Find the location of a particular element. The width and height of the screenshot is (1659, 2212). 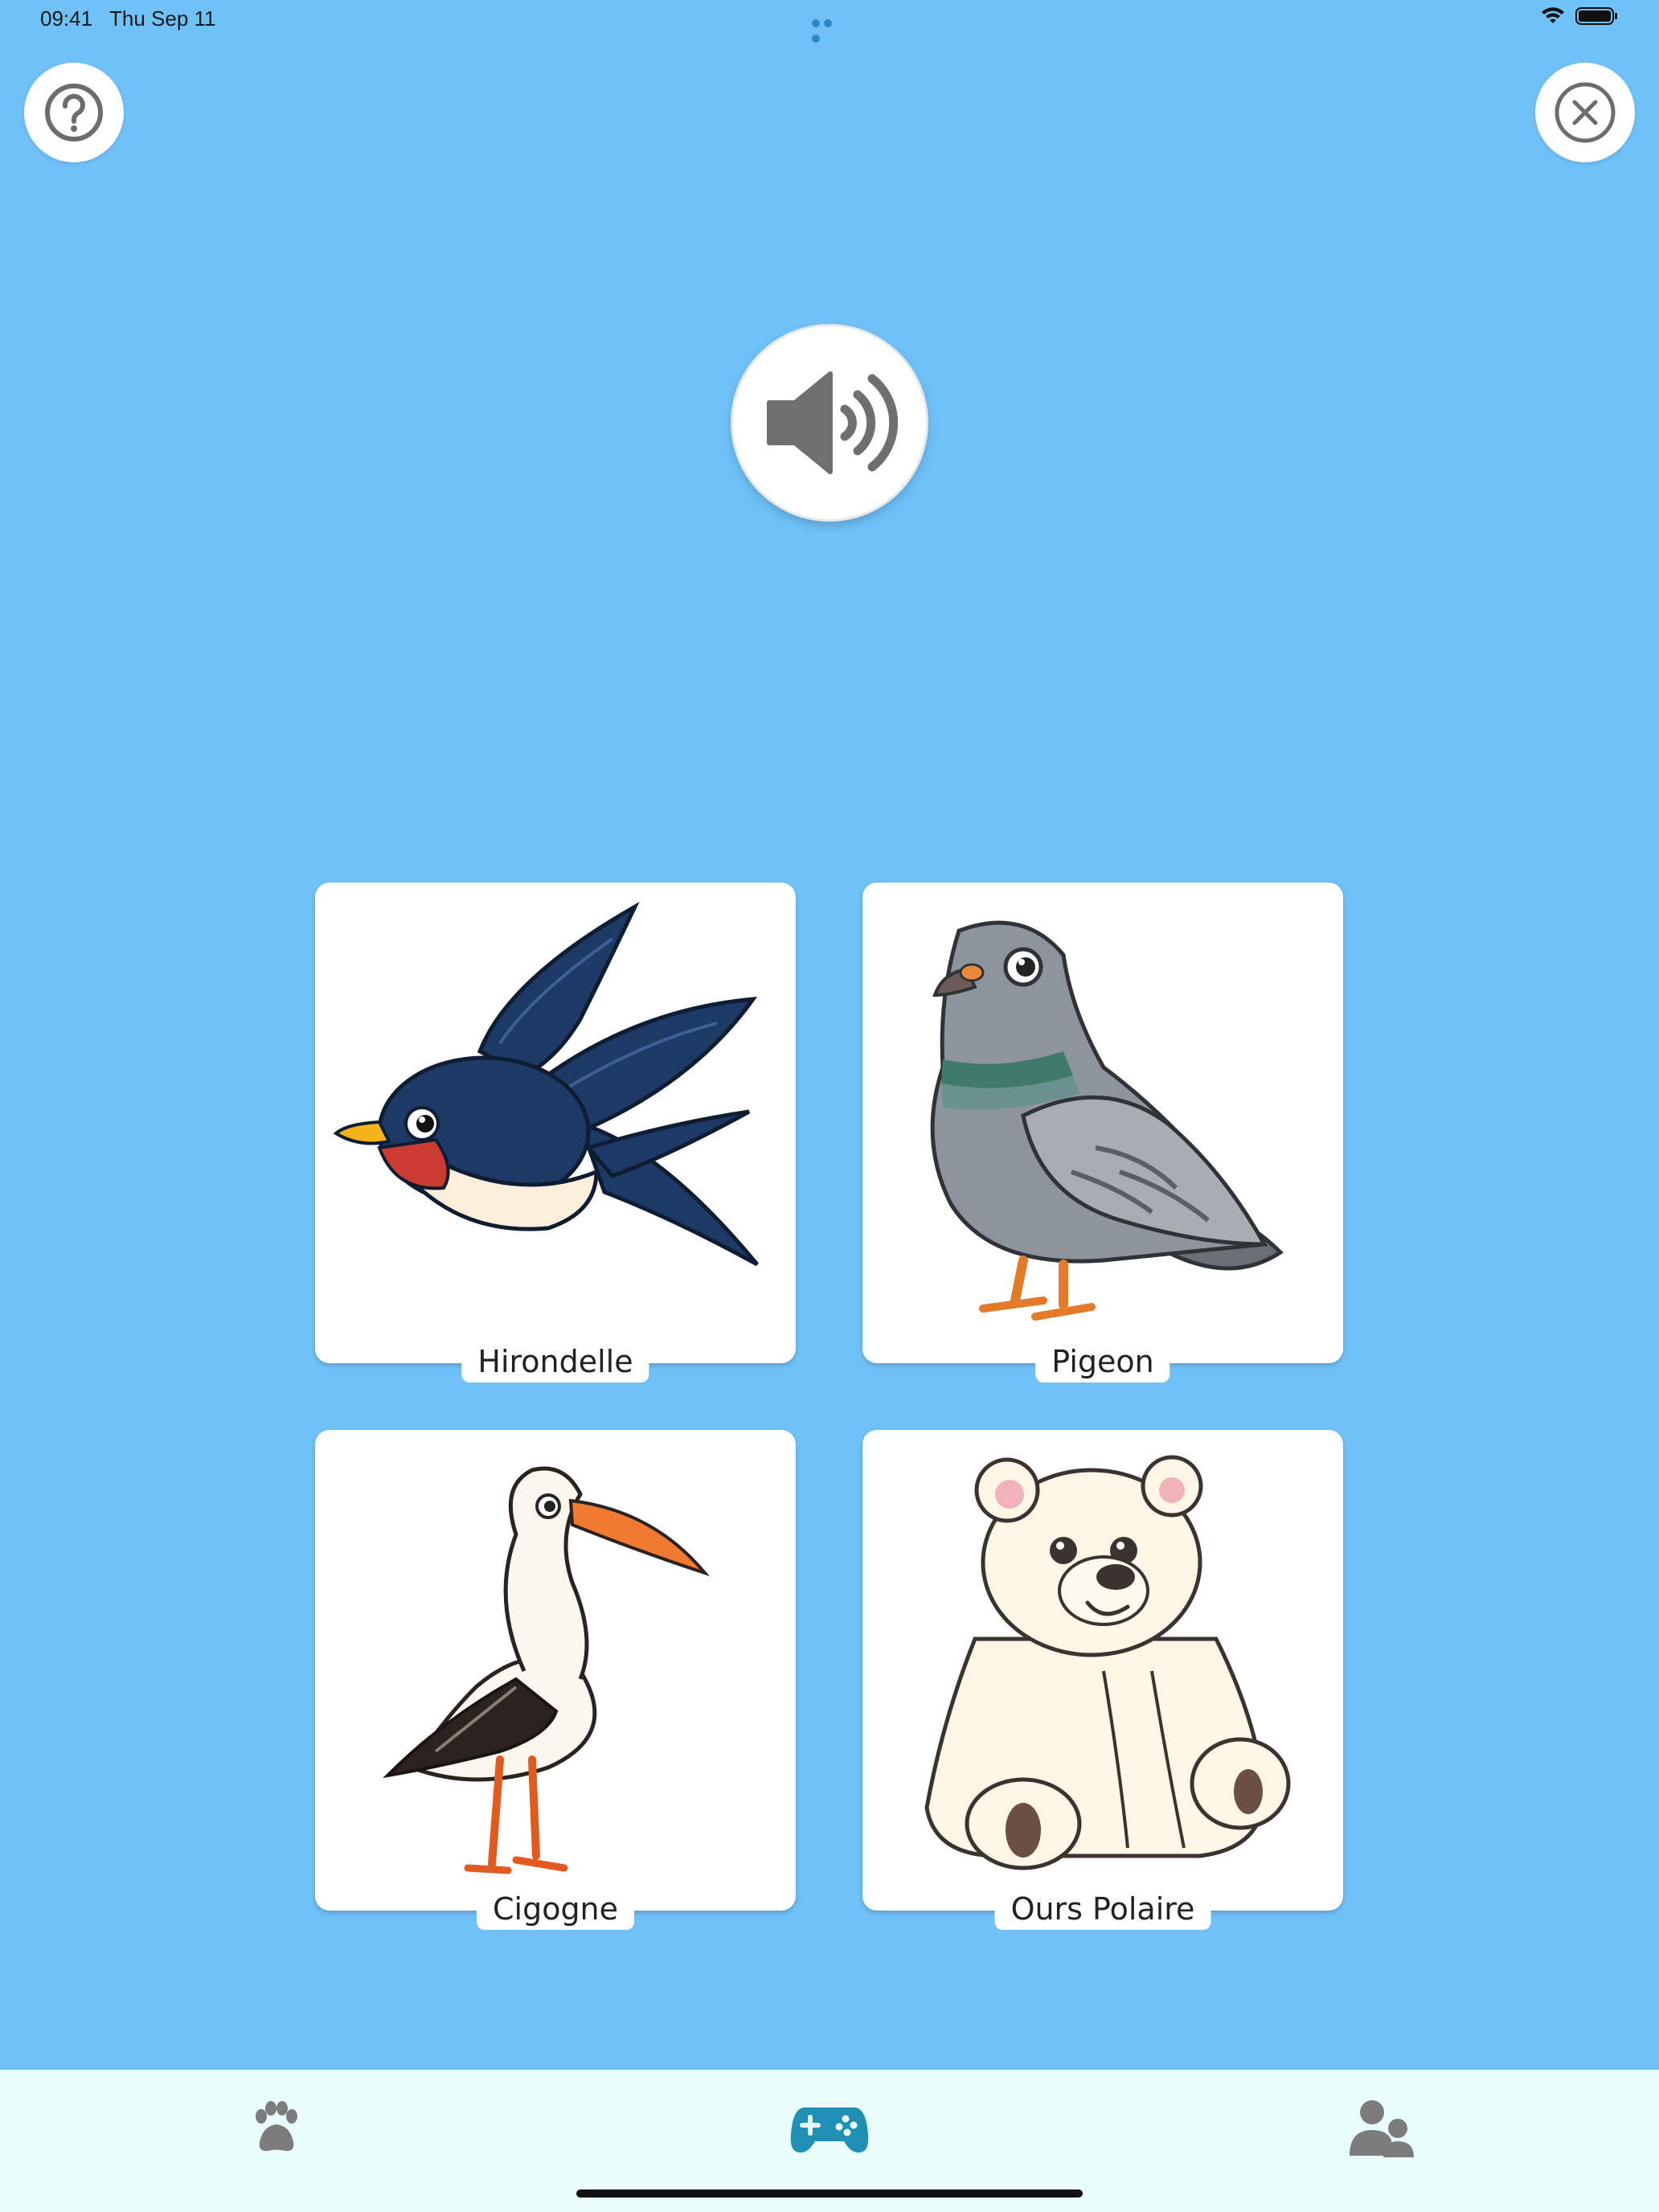

close-button is located at coordinates (1585, 112).